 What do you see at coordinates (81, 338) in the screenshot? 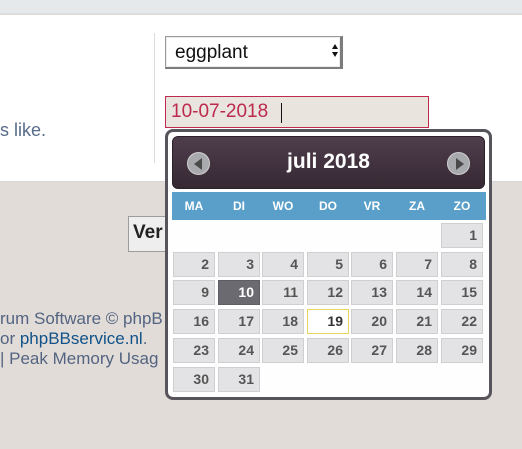
I see `phpbbservice-link: phpBBservice.nl` at bounding box center [81, 338].